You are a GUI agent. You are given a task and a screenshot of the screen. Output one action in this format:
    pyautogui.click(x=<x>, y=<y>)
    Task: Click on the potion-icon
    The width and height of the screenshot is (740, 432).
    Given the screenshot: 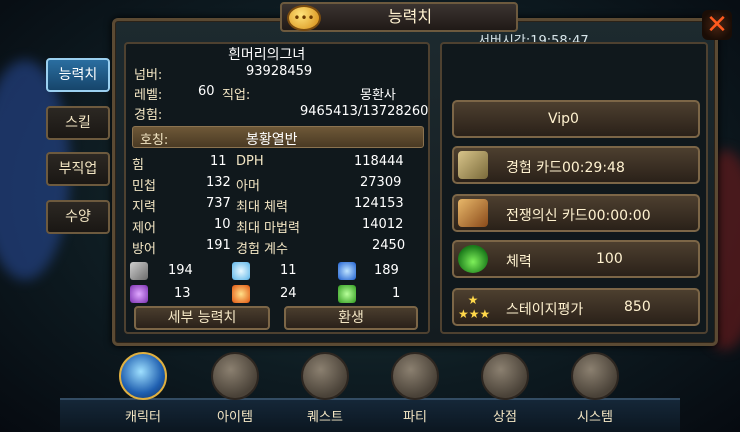 What is the action you would take?
    pyautogui.click(x=473, y=259)
    